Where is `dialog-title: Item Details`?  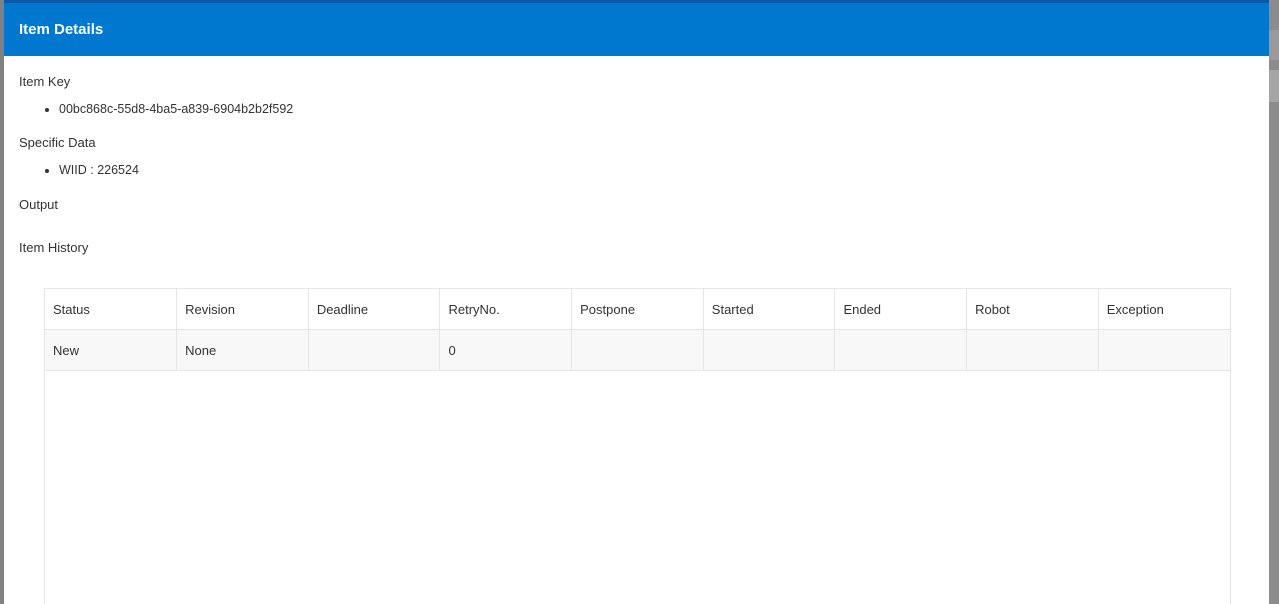
dialog-title: Item Details is located at coordinates (61, 29).